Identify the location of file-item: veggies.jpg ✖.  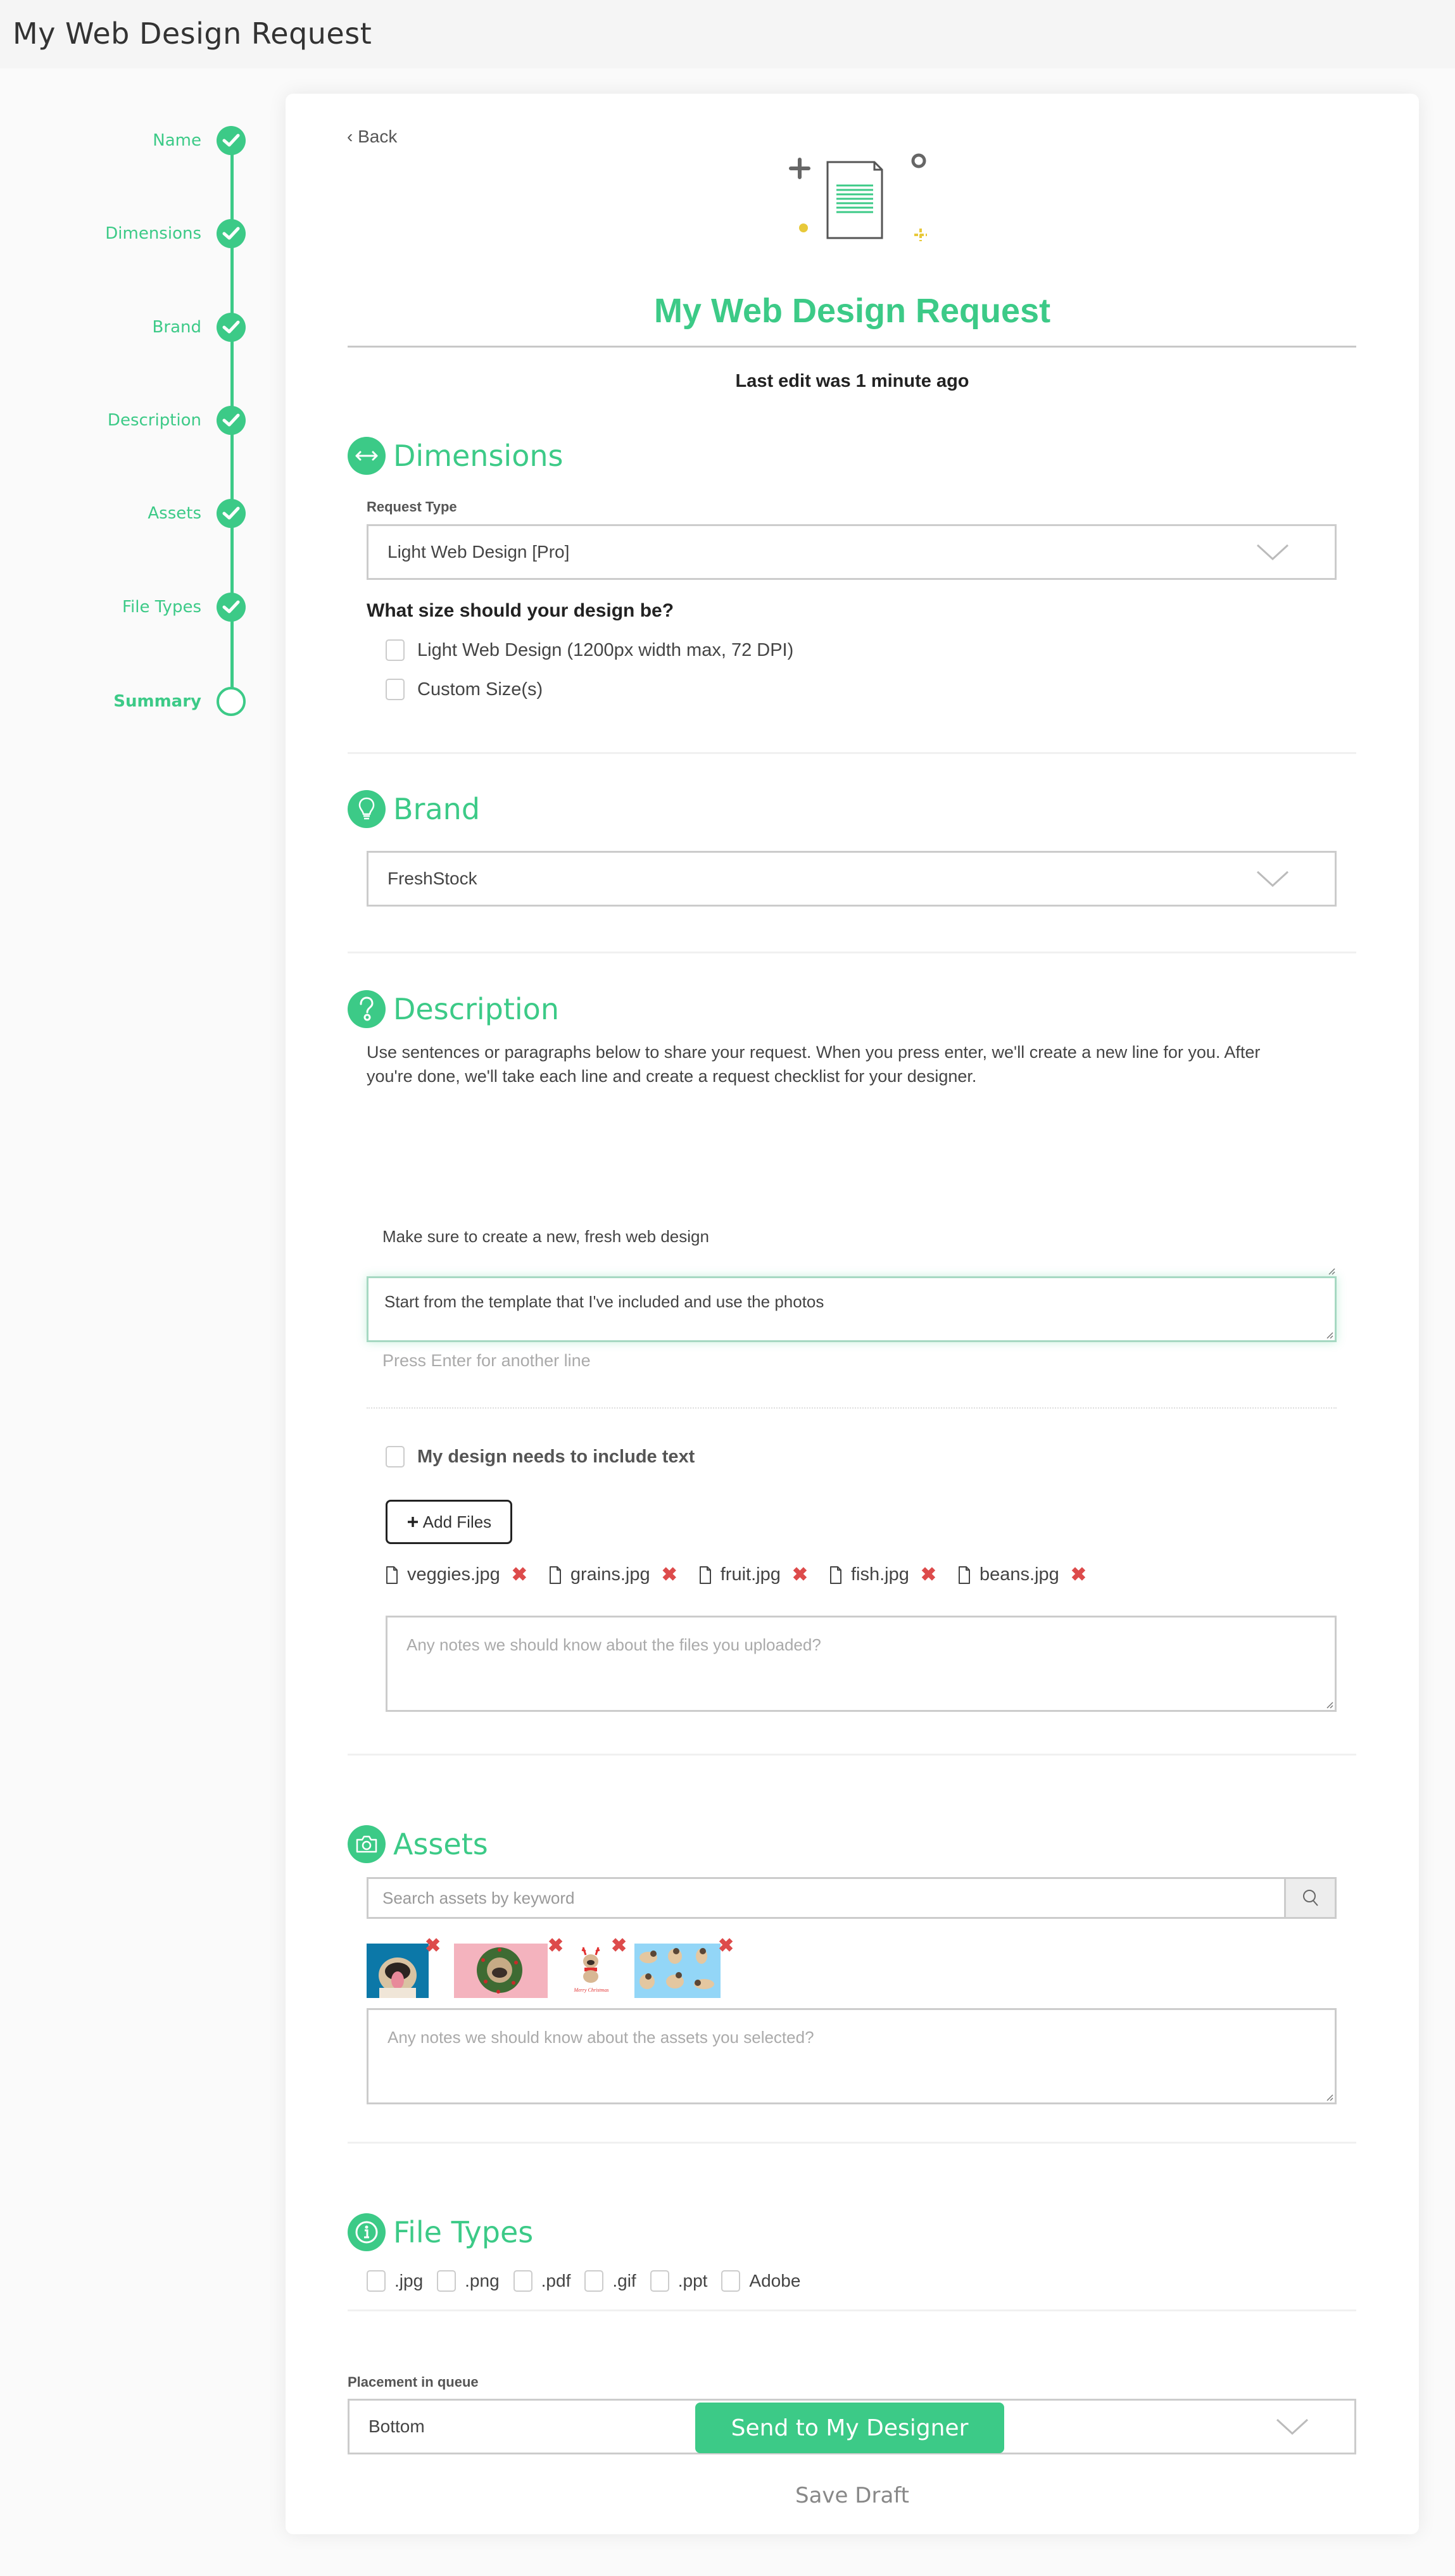
(456, 1575).